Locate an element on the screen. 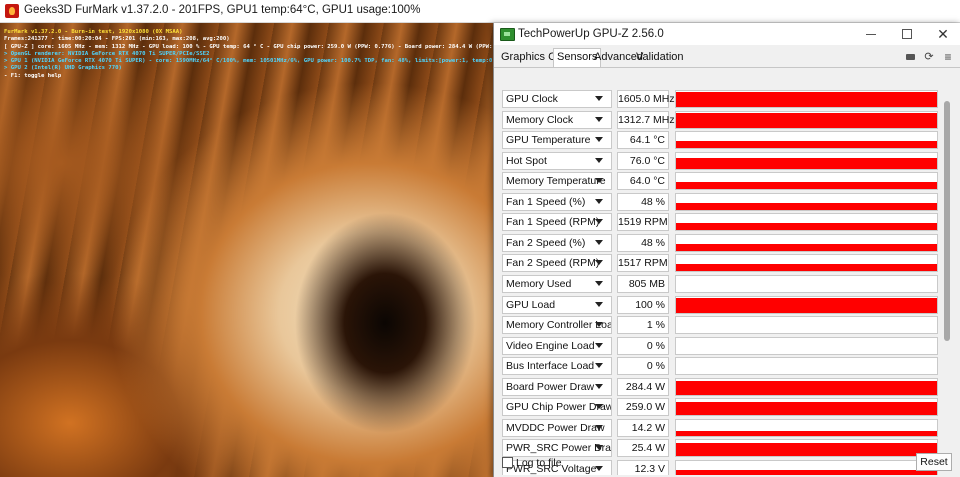 This screenshot has width=960, height=477. sensor-value: 1312.7 MHz is located at coordinates (646, 119).